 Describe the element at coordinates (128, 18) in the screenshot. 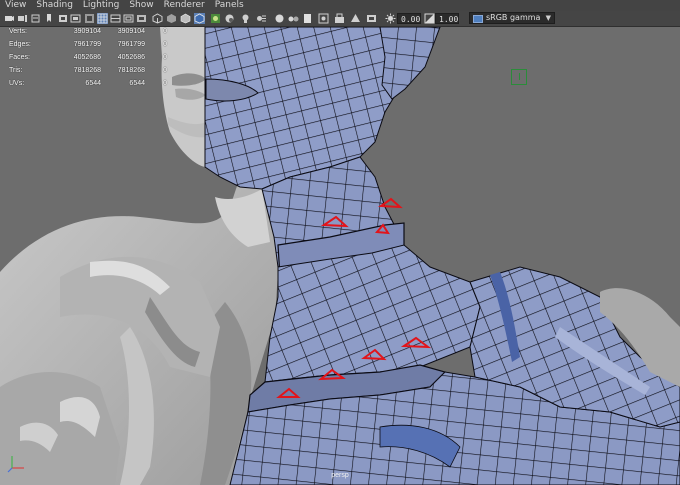

I see `safe-action-icon` at that location.